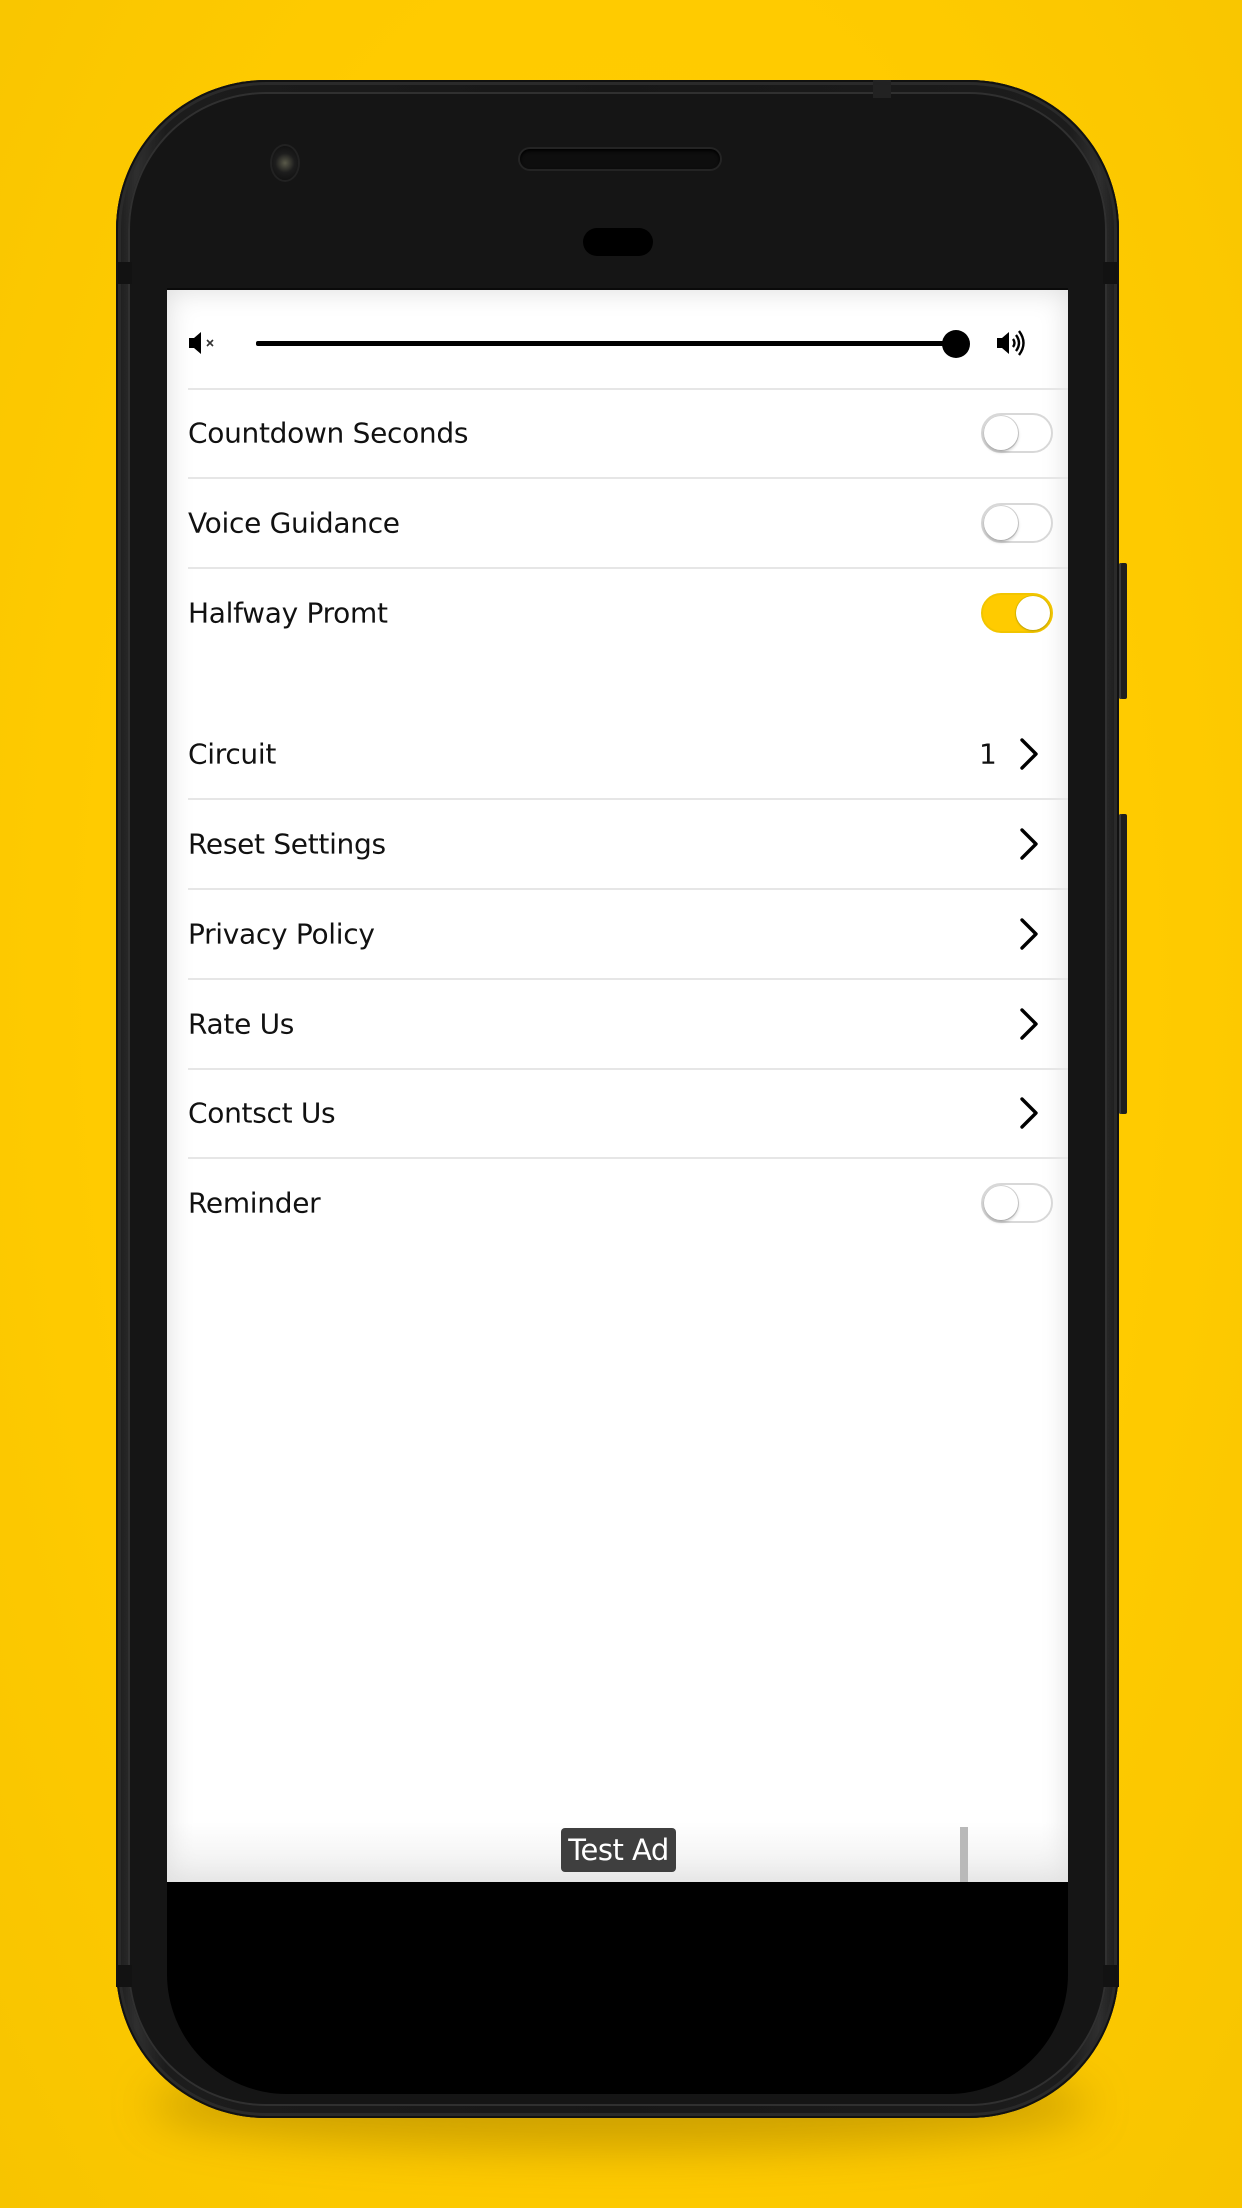  Describe the element at coordinates (617, 433) in the screenshot. I see `setting-row-countdown-seconds: Countdown Seconds` at that location.